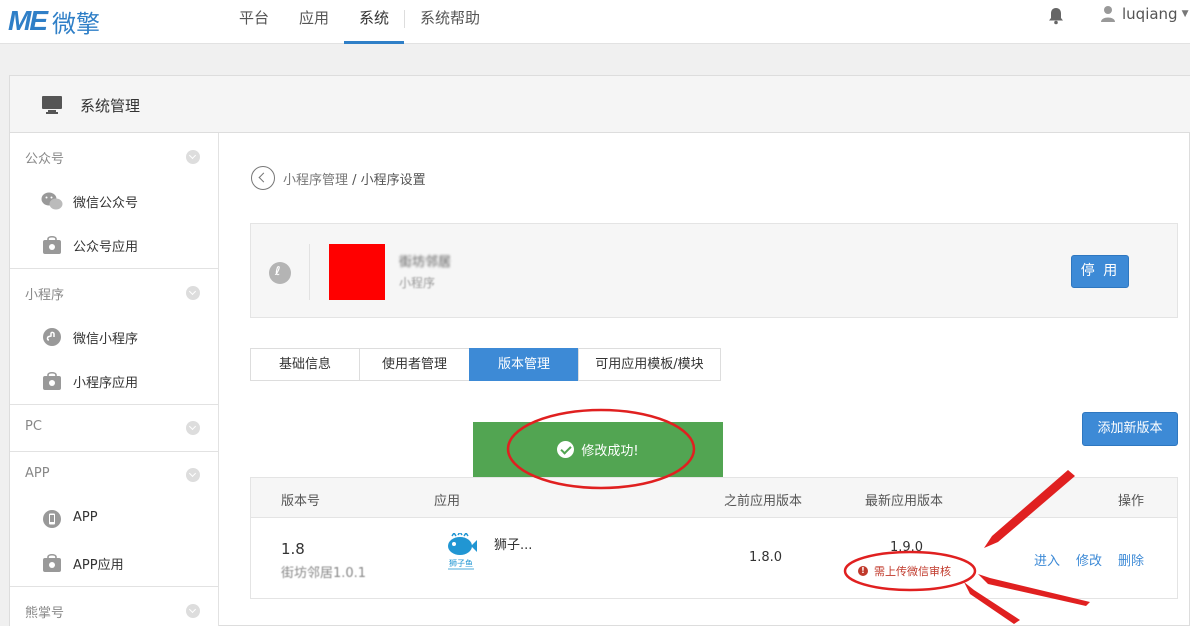 The image size is (1190, 626). Describe the element at coordinates (1108, 14) in the screenshot. I see `user-icon` at that location.